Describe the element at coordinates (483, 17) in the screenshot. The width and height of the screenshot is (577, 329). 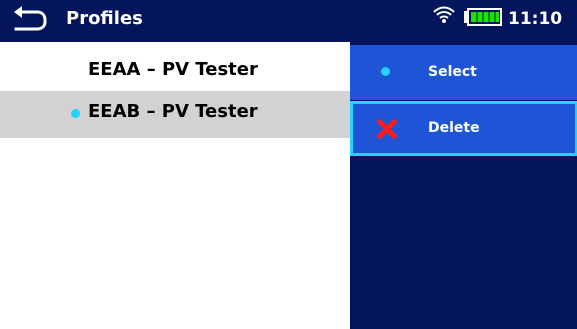
I see `battery-icon` at that location.